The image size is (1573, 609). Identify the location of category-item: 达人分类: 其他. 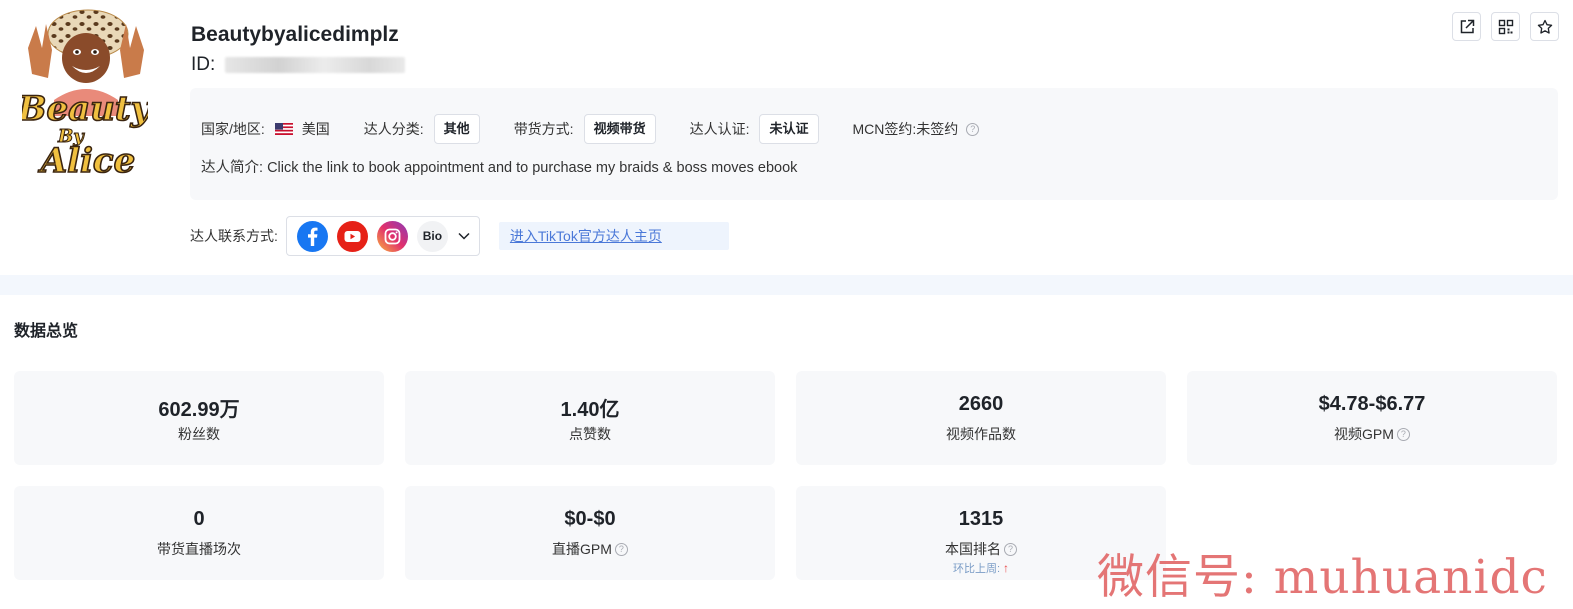
(422, 129).